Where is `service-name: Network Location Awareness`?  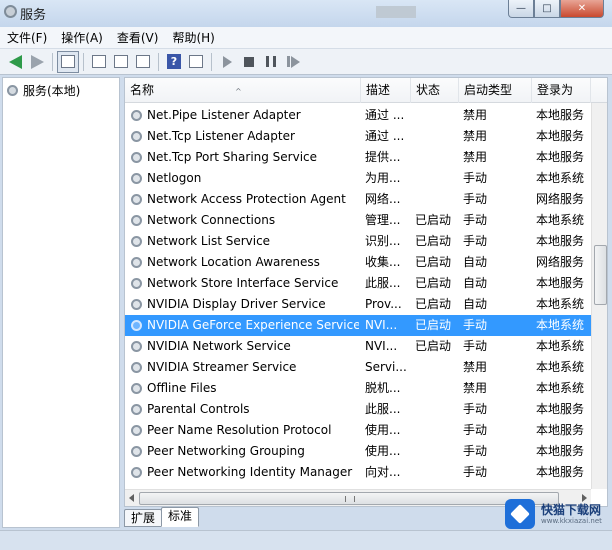 service-name: Network Location Awareness is located at coordinates (233, 262).